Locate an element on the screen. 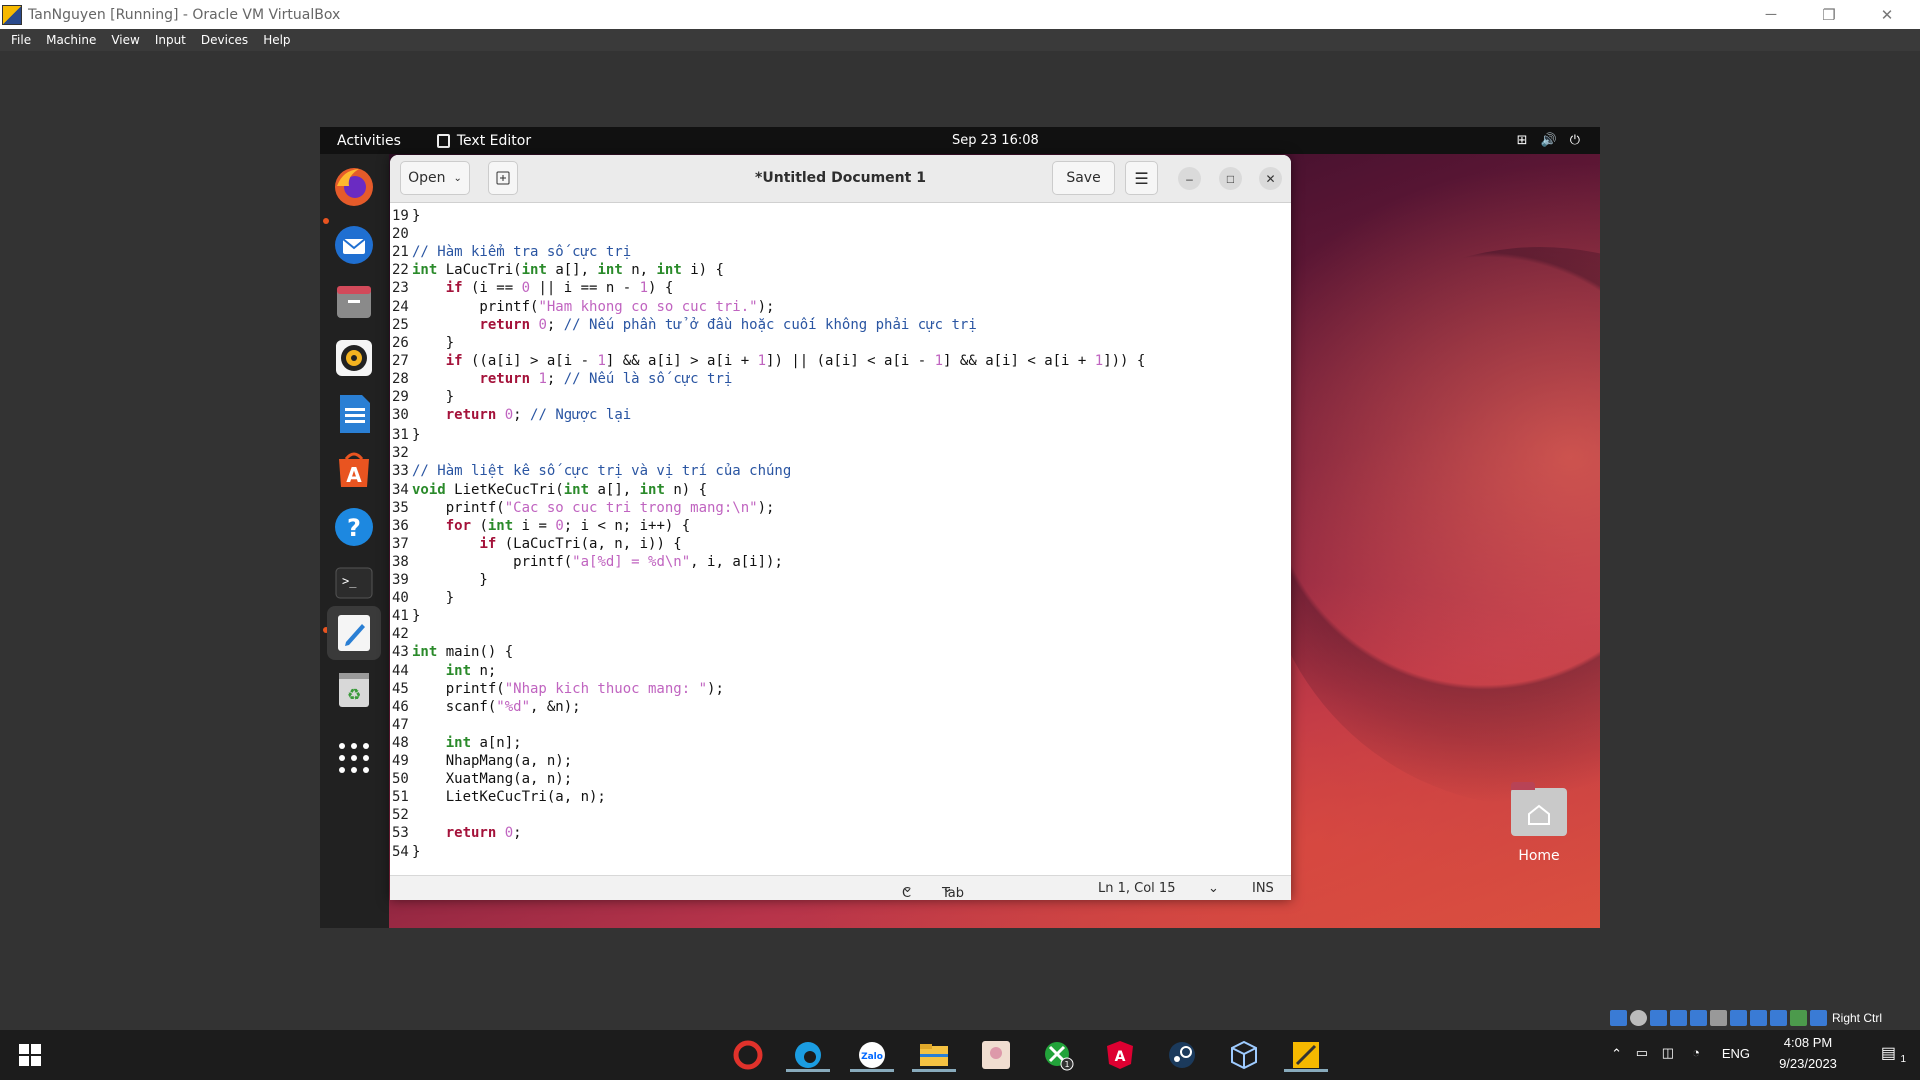  menu-devices: Devices is located at coordinates (224, 40).